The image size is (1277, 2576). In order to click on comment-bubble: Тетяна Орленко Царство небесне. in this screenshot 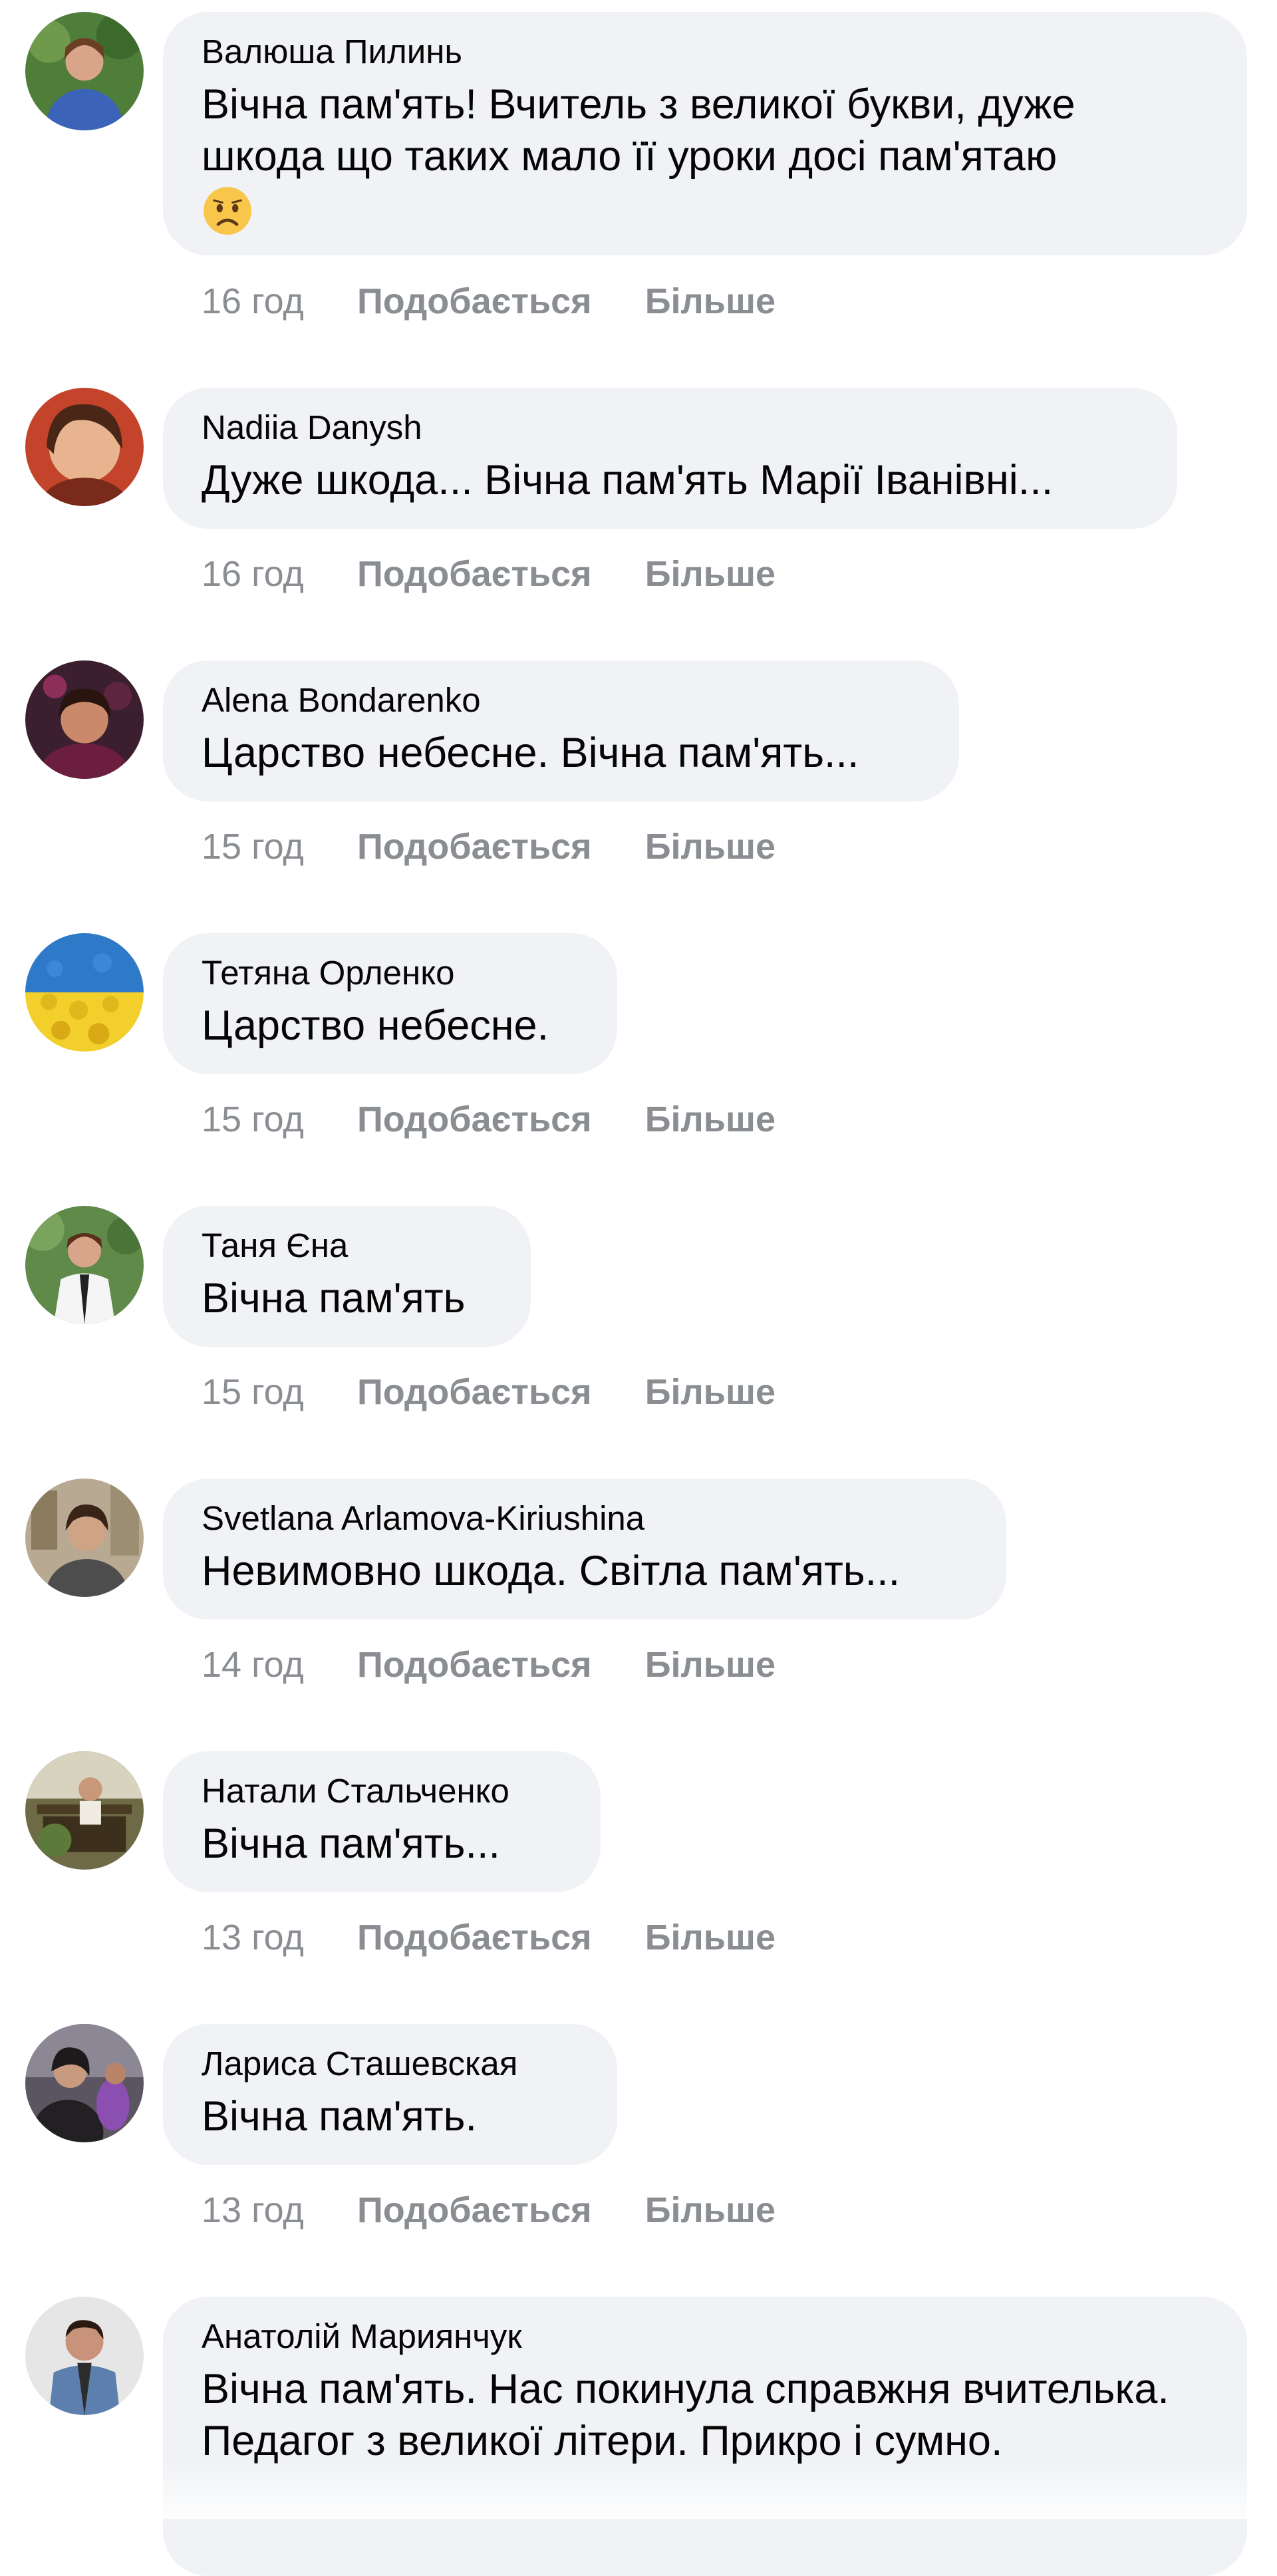, I will do `click(390, 1003)`.